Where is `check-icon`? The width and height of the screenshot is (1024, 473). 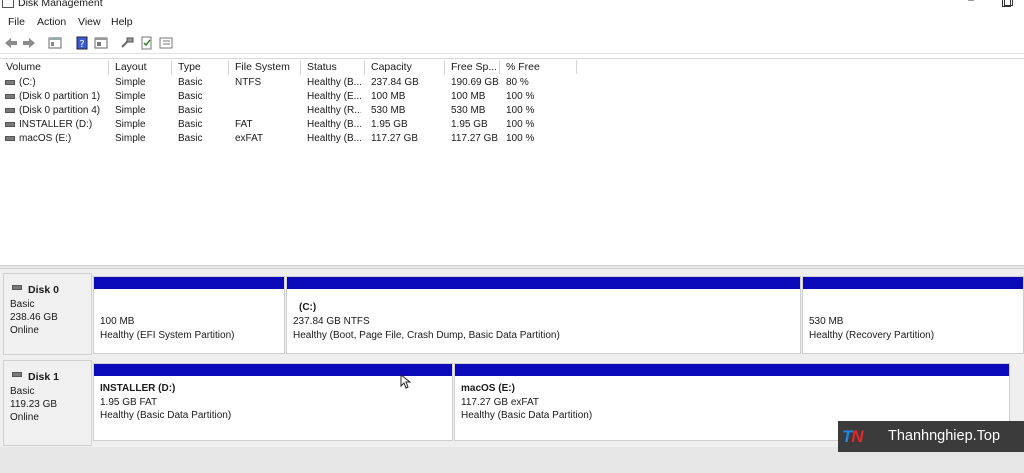 check-icon is located at coordinates (147, 43).